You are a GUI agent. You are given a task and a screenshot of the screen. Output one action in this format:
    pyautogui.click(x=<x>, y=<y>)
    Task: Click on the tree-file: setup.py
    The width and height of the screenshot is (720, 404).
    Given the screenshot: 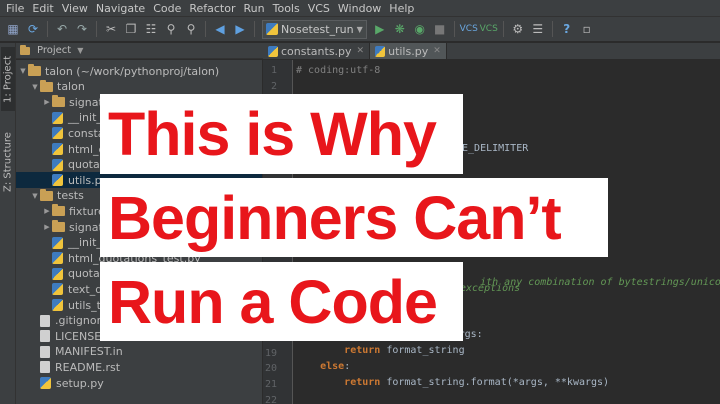 What is the action you would take?
    pyautogui.click(x=139, y=383)
    